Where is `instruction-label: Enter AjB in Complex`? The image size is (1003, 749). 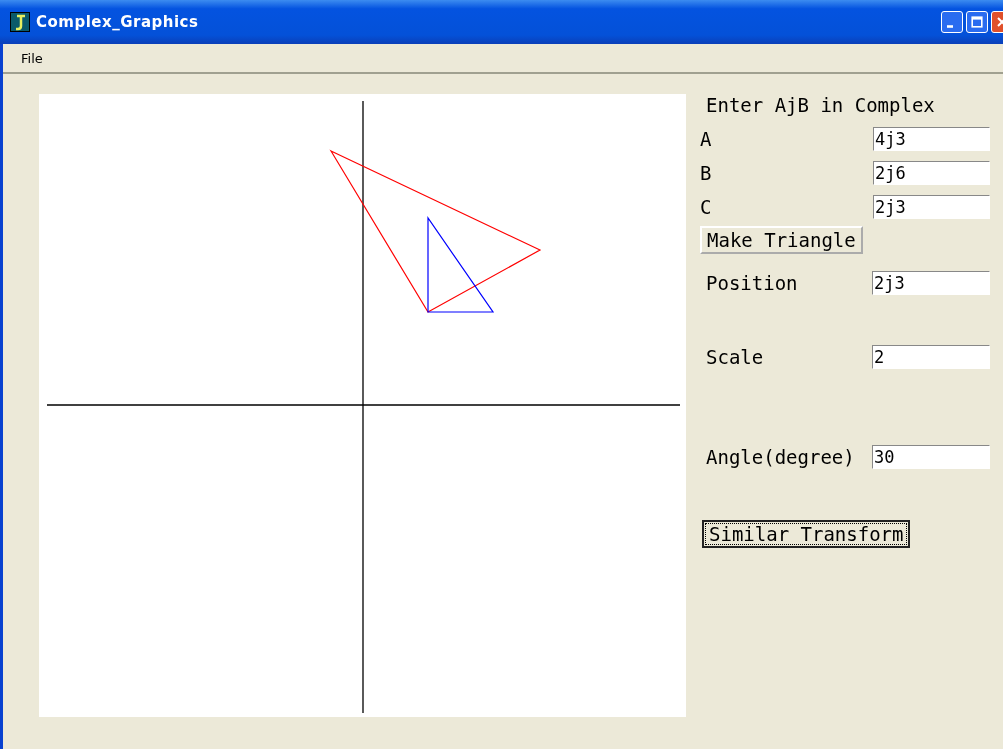
instruction-label: Enter AjB in Complex is located at coordinates (820, 106).